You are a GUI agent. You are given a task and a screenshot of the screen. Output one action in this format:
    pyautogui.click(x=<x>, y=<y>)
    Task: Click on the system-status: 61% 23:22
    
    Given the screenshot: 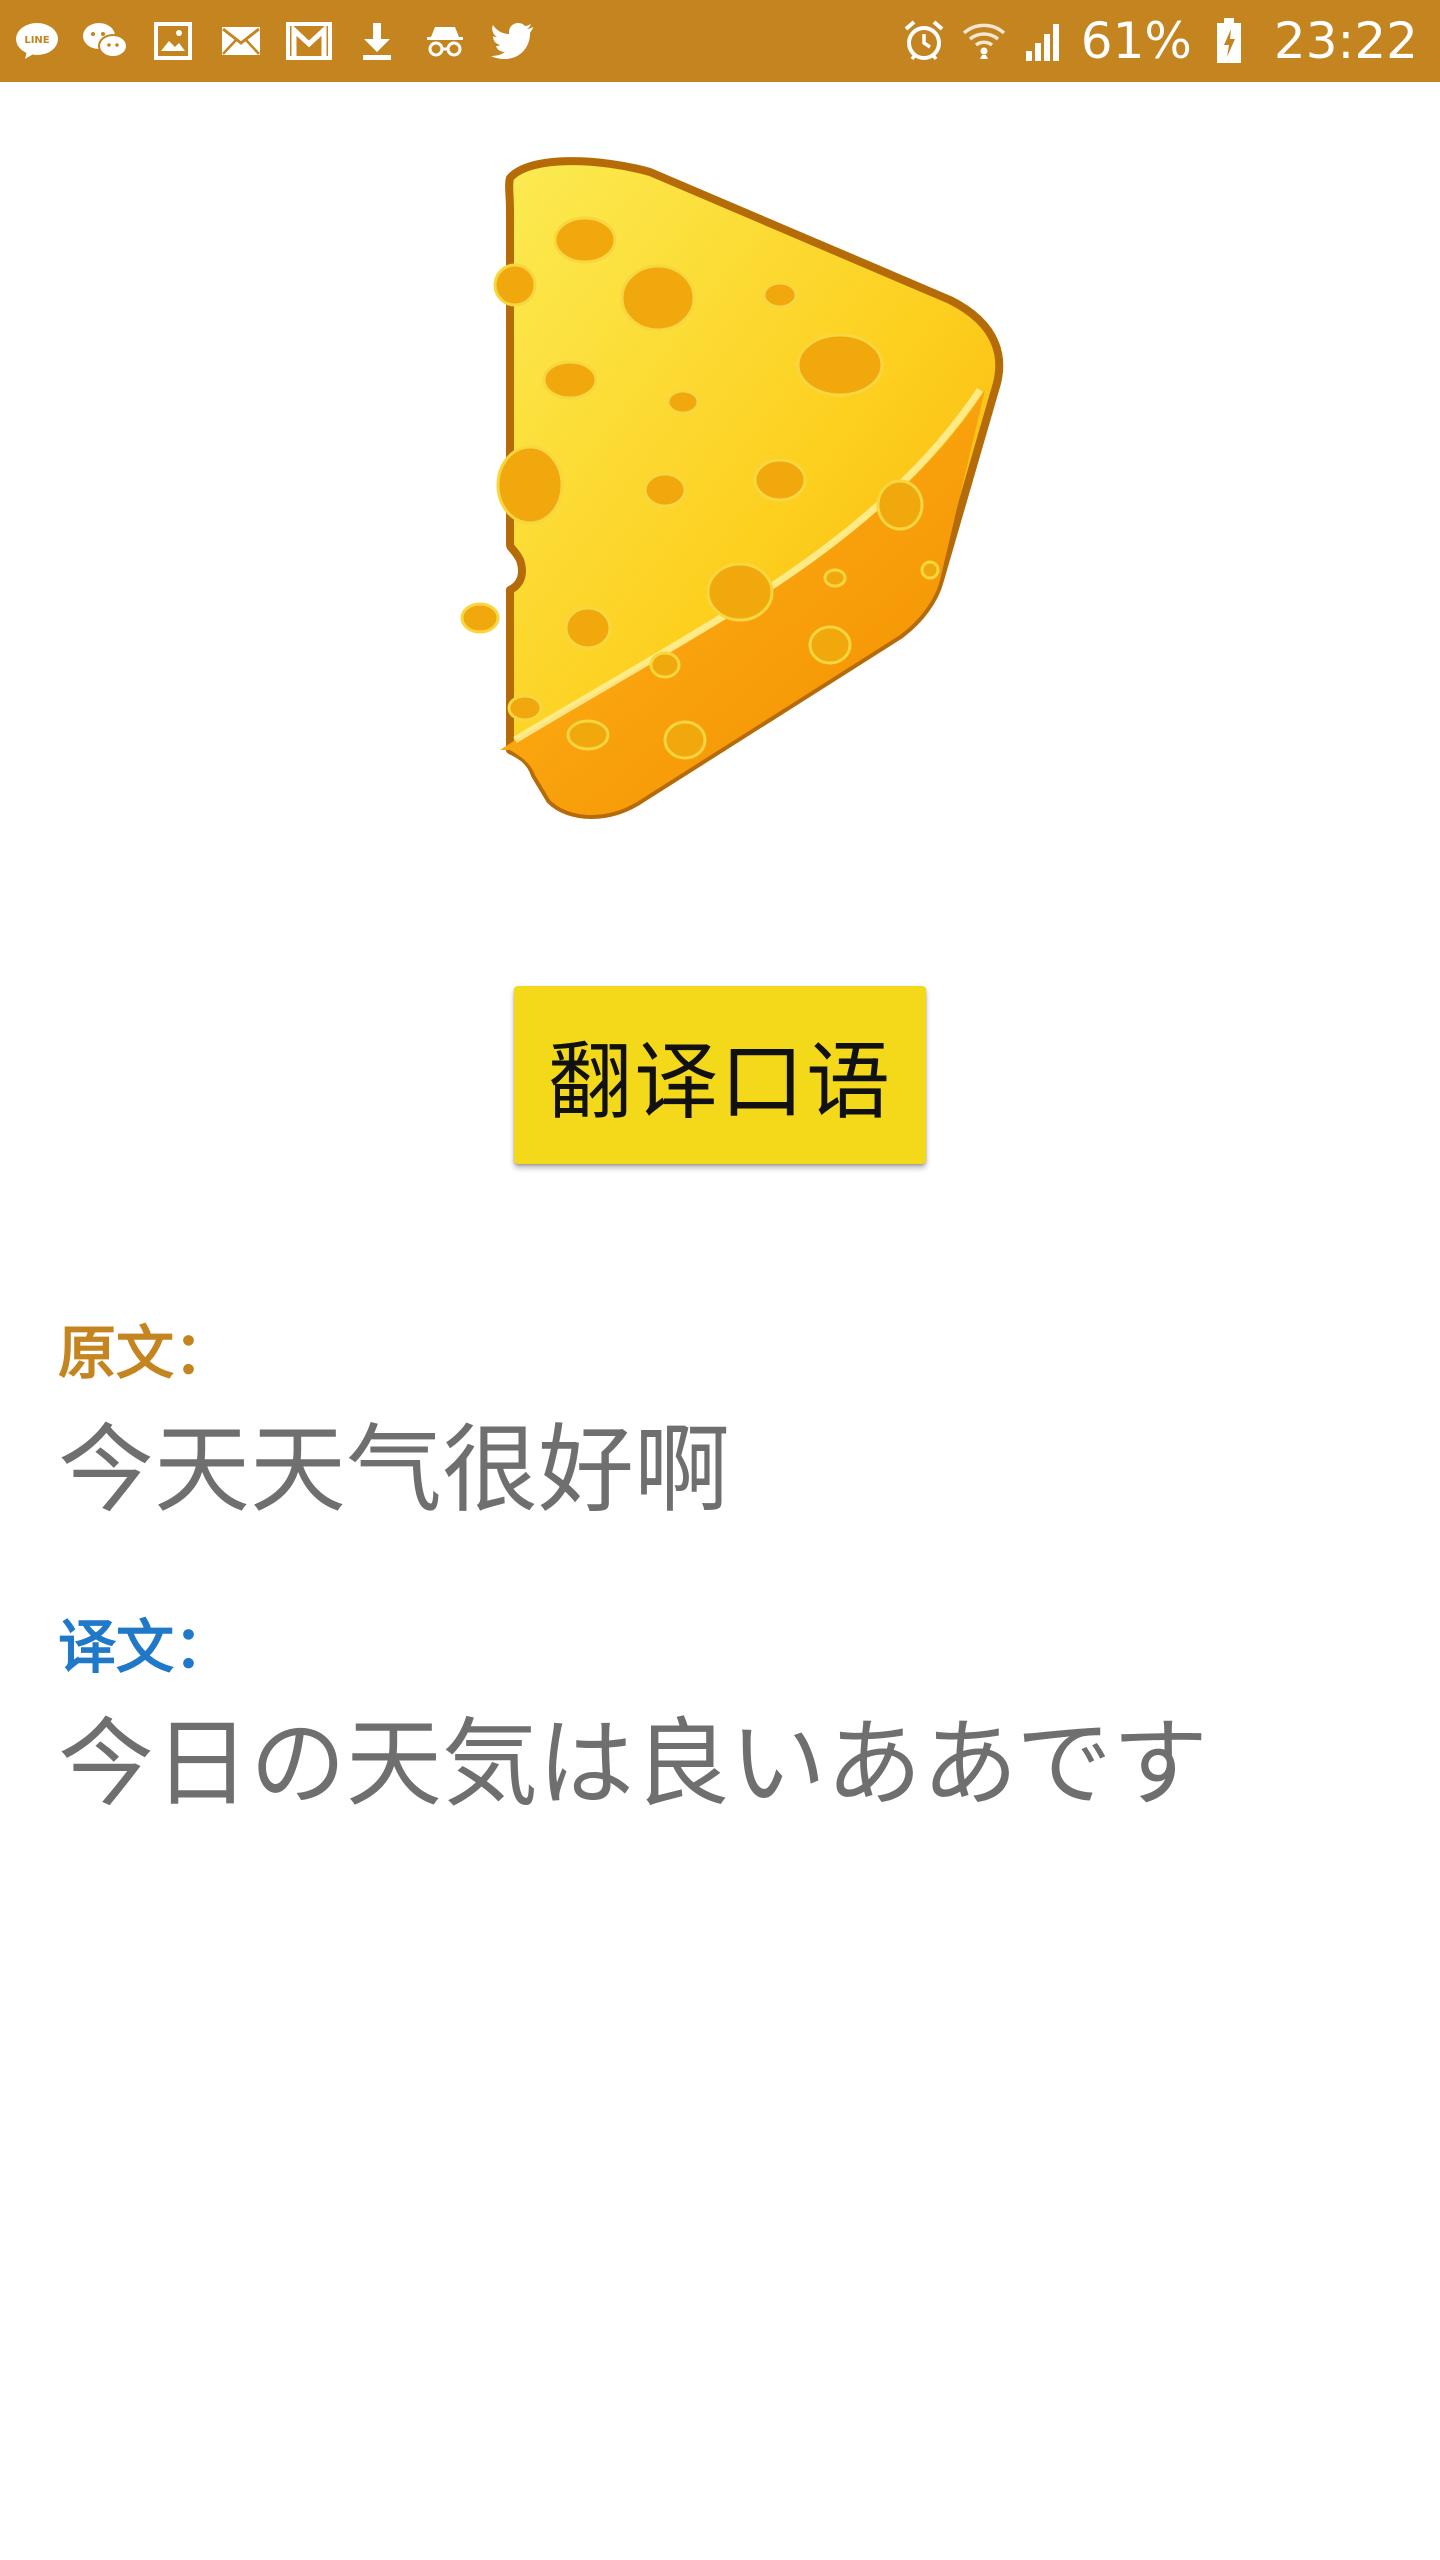 What is the action you would take?
    pyautogui.click(x=1159, y=41)
    